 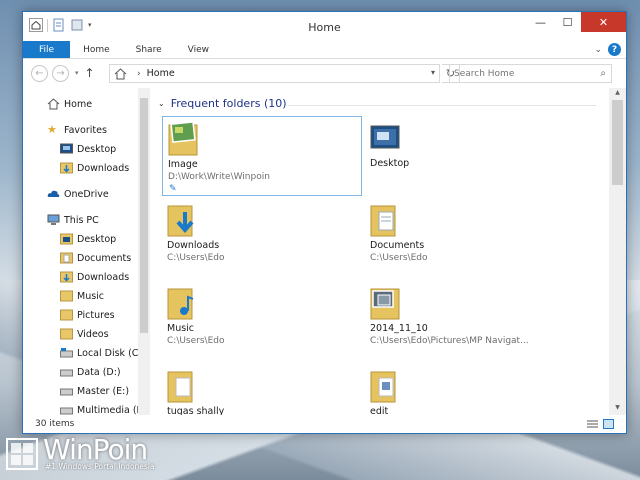 I want to click on winpoin-logo-icon, so click(x=22, y=453).